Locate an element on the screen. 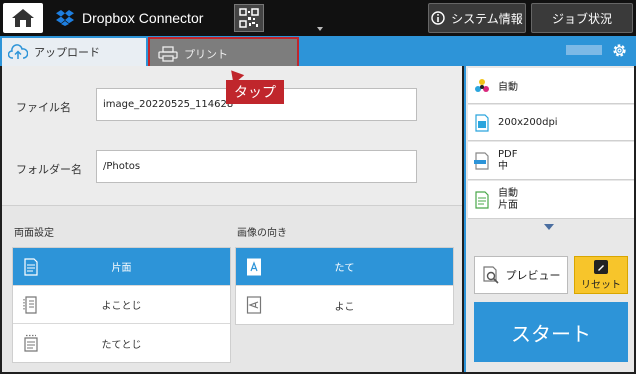  duplex-options: 片面 よことじ たてとじ is located at coordinates (121, 305).